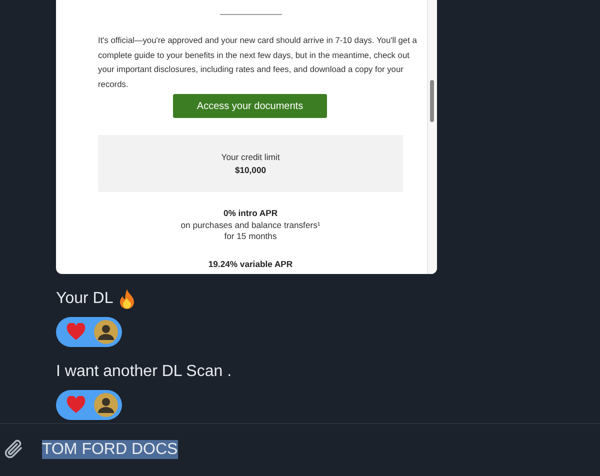 The image size is (600, 476). What do you see at coordinates (85, 299) in the screenshot?
I see `message-text: Your DL` at bounding box center [85, 299].